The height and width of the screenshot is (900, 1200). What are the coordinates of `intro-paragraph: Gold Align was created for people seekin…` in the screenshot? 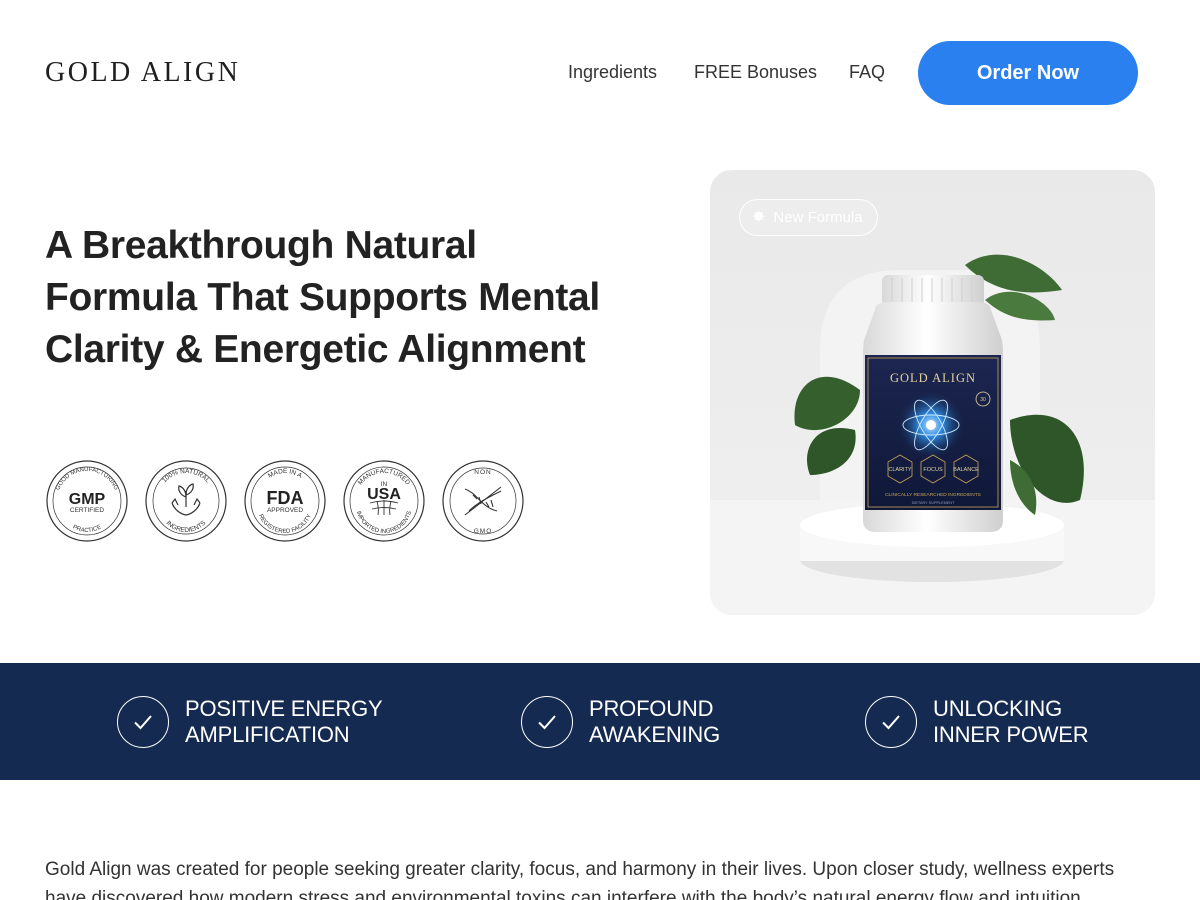 It's located at (580, 879).